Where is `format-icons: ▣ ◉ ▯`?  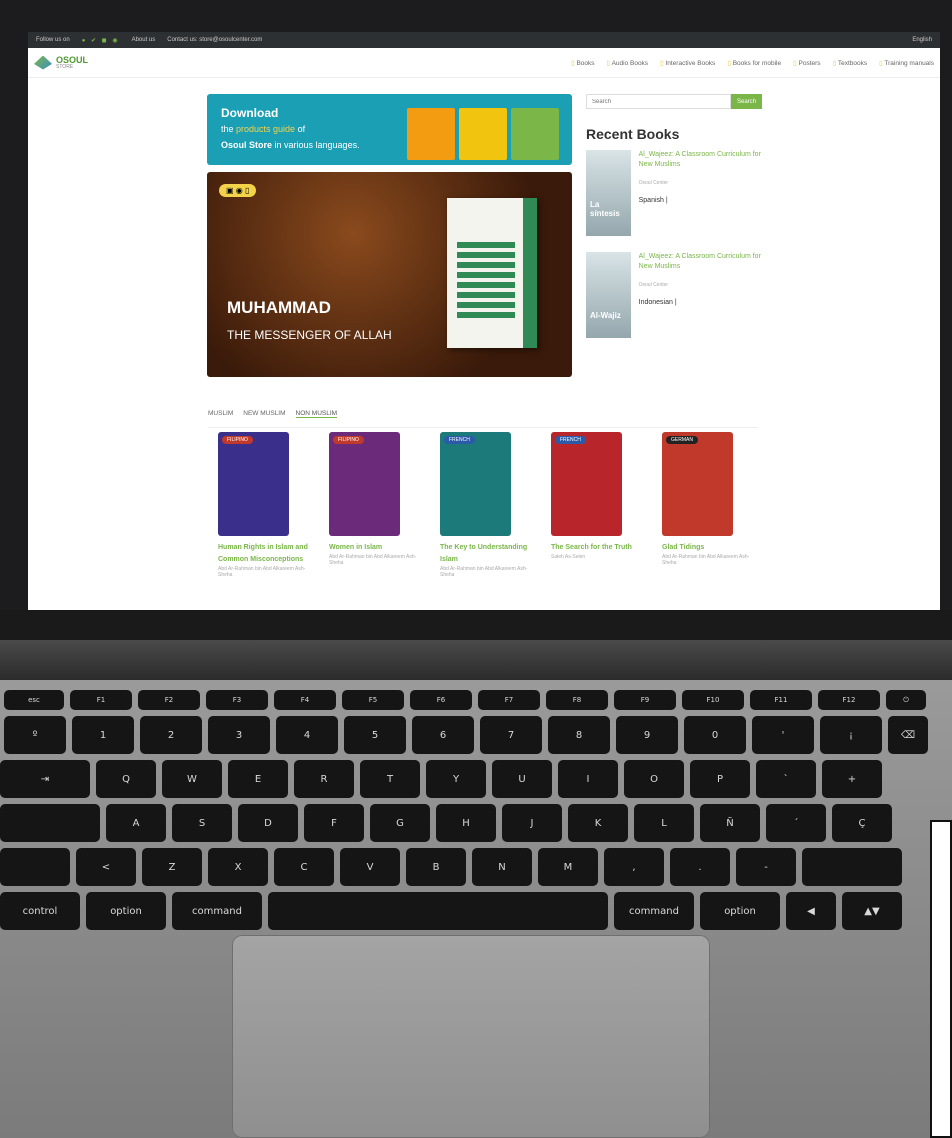
format-icons: ▣ ◉ ▯ is located at coordinates (238, 190).